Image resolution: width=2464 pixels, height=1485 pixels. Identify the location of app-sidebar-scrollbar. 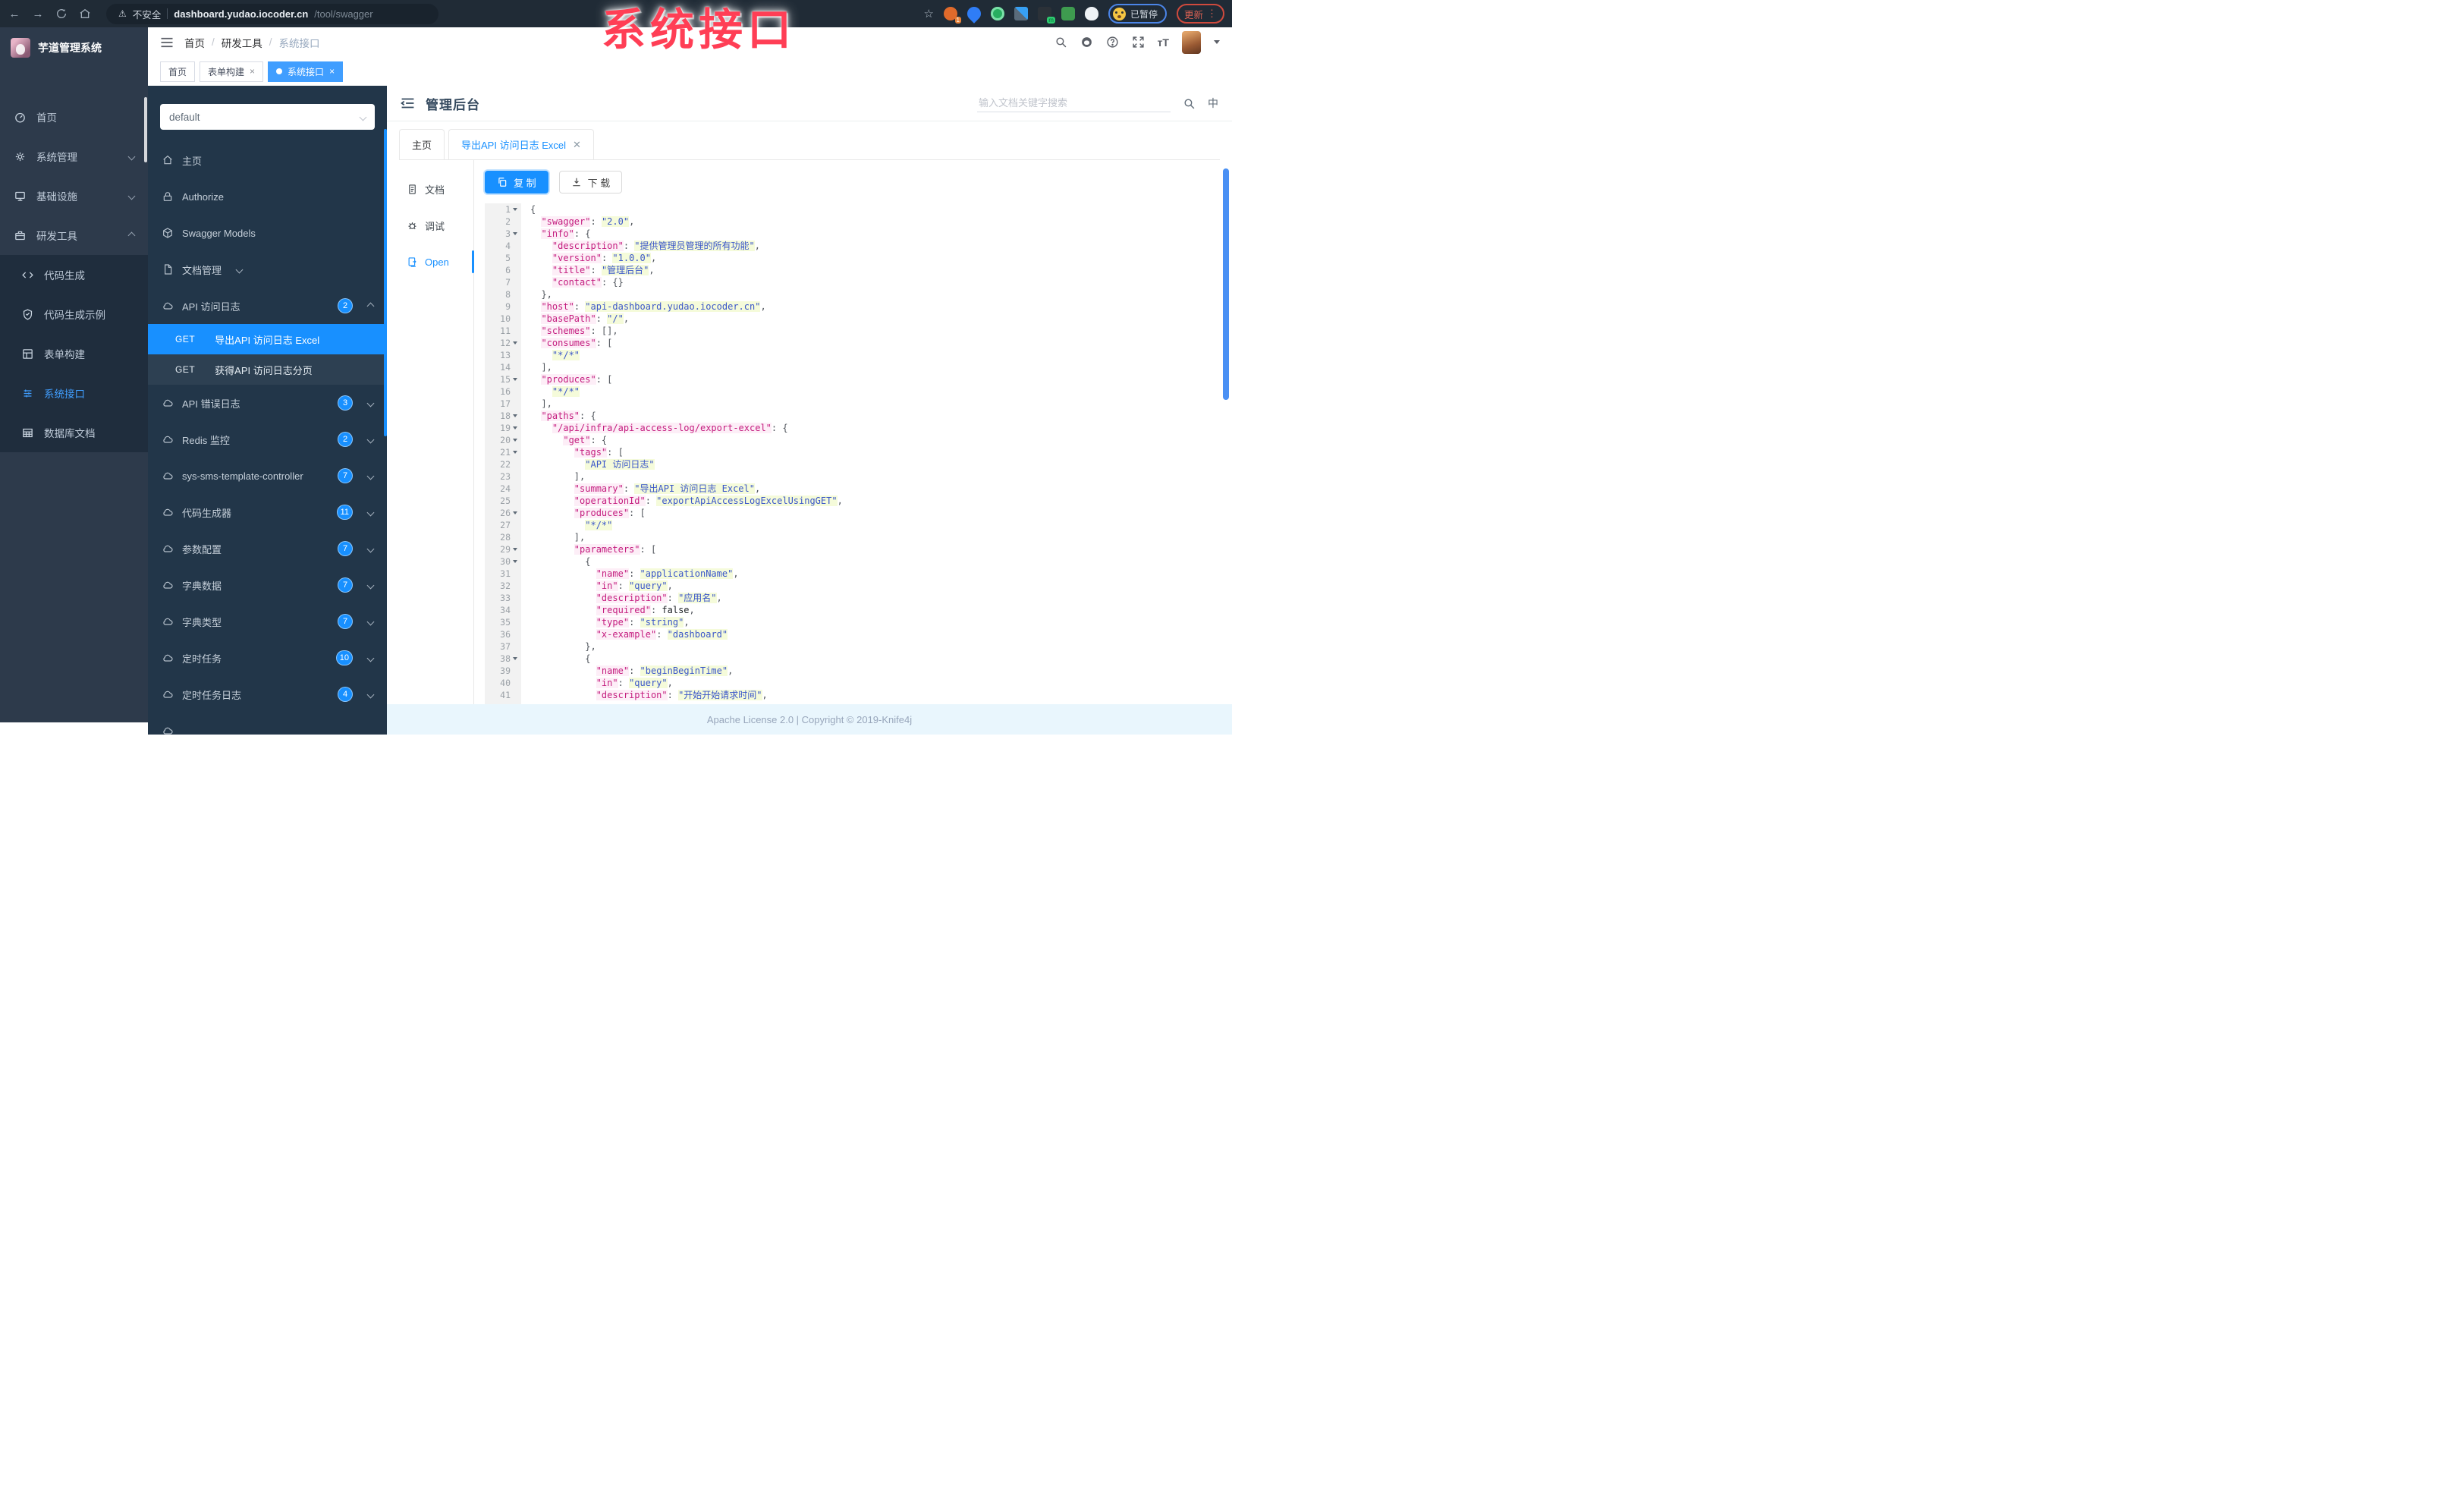
(145, 129).